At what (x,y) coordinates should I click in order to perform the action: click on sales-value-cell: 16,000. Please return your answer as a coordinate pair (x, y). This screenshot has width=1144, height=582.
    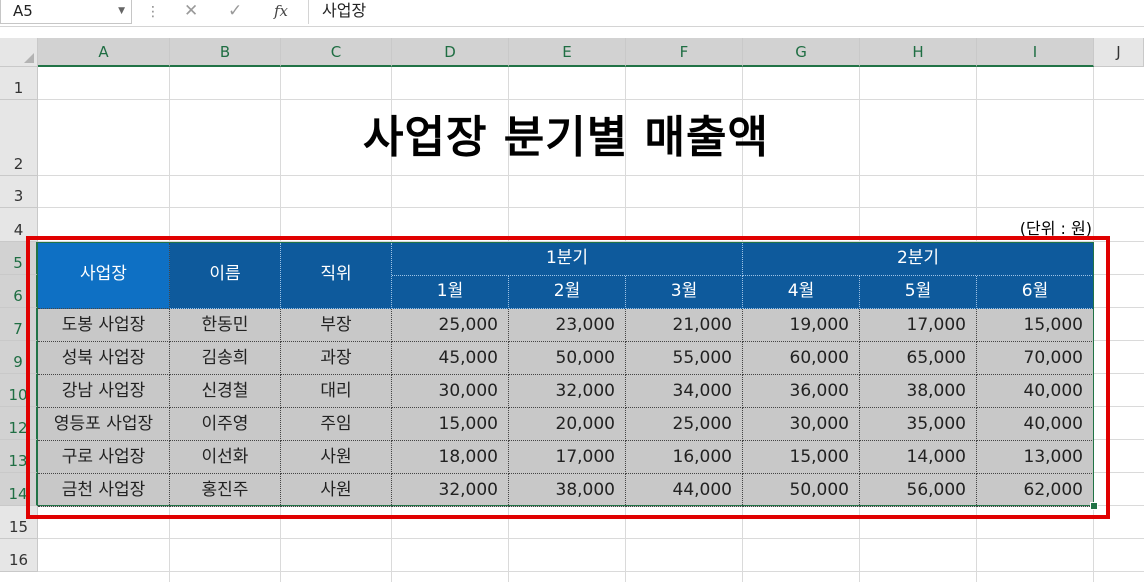
    Looking at the image, I should click on (684, 457).